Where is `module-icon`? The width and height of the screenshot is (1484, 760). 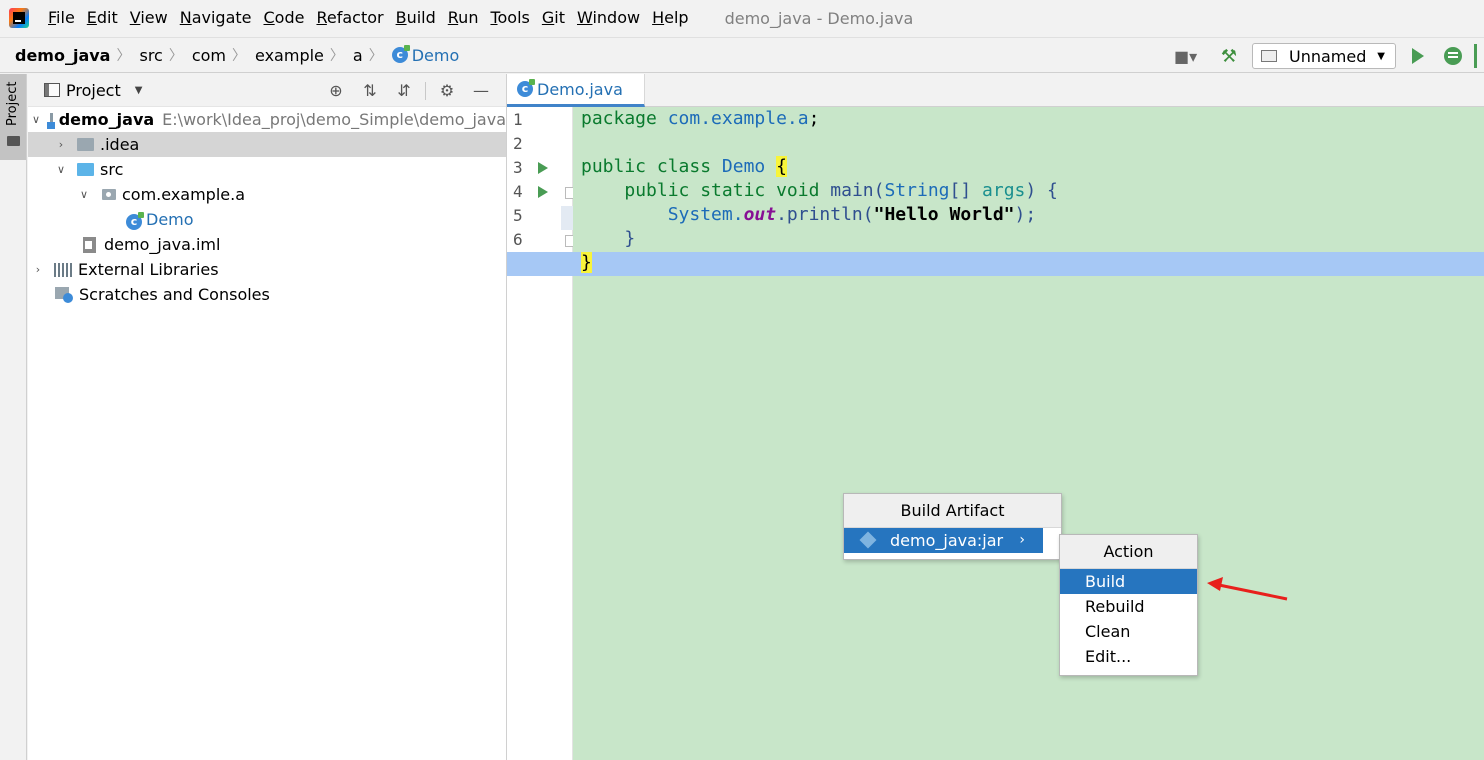 module-icon is located at coordinates (51, 120).